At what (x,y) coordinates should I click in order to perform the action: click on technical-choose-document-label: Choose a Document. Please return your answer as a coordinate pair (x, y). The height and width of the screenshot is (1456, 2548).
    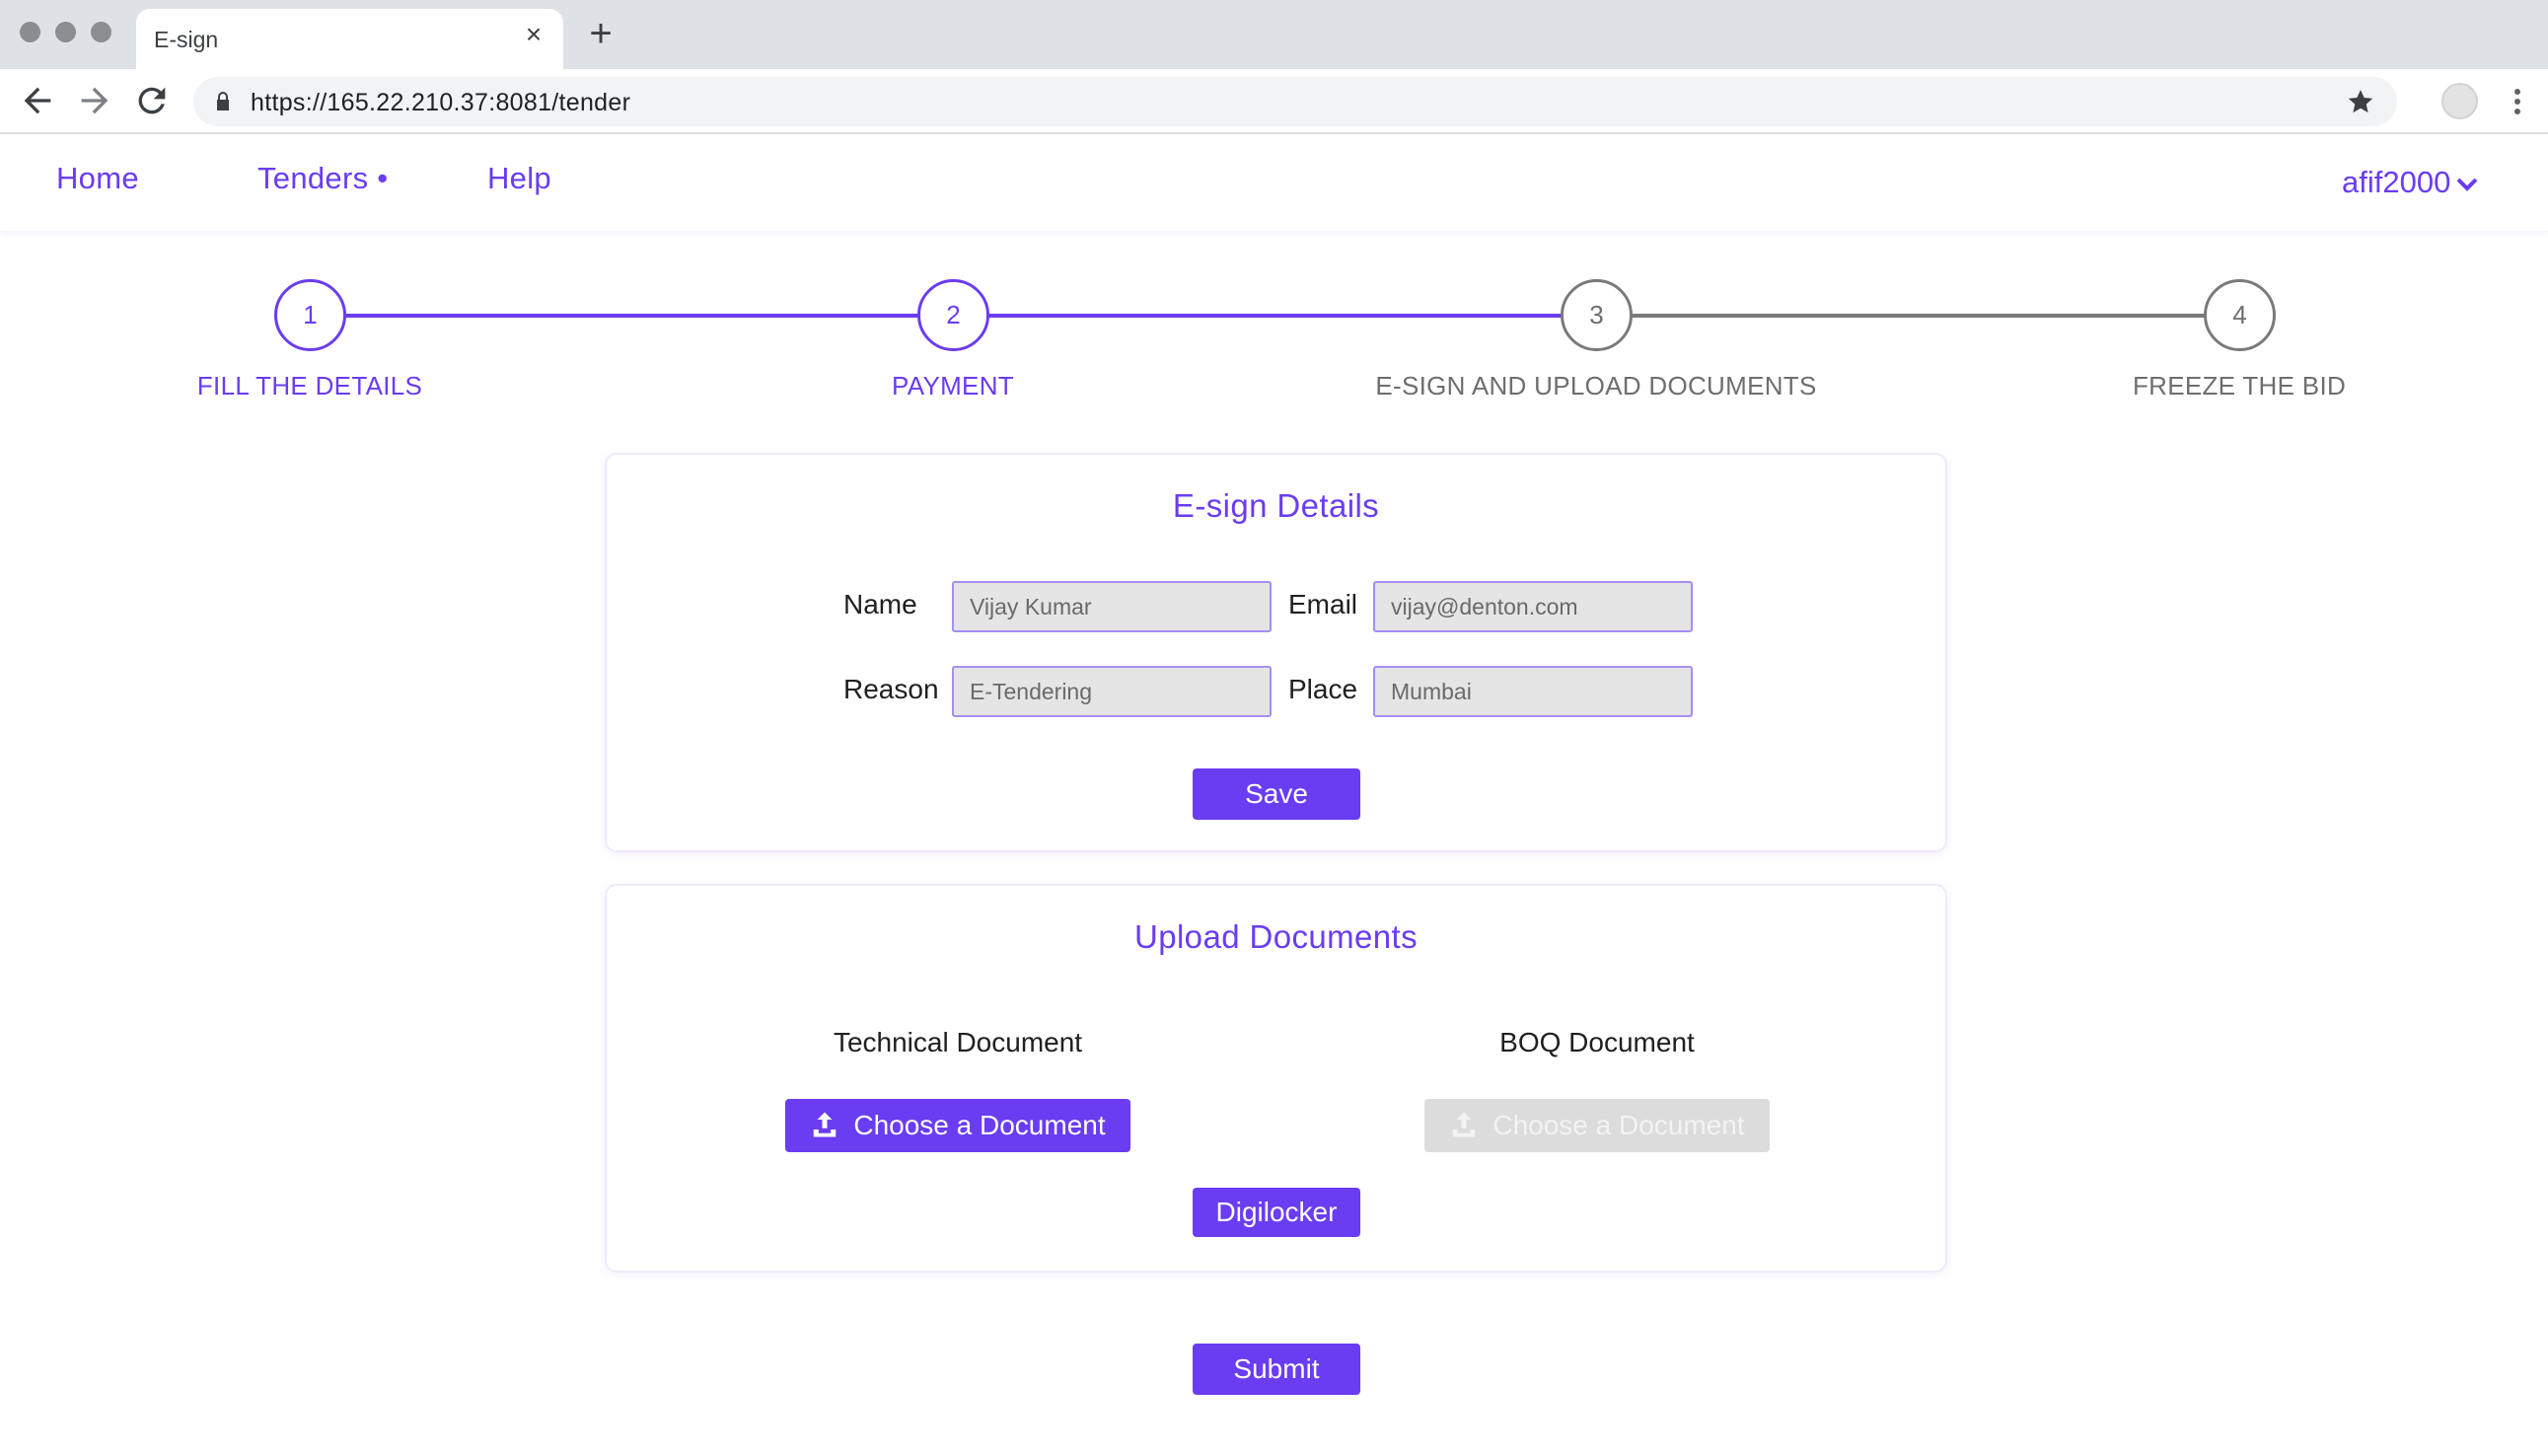
    Looking at the image, I should click on (979, 1125).